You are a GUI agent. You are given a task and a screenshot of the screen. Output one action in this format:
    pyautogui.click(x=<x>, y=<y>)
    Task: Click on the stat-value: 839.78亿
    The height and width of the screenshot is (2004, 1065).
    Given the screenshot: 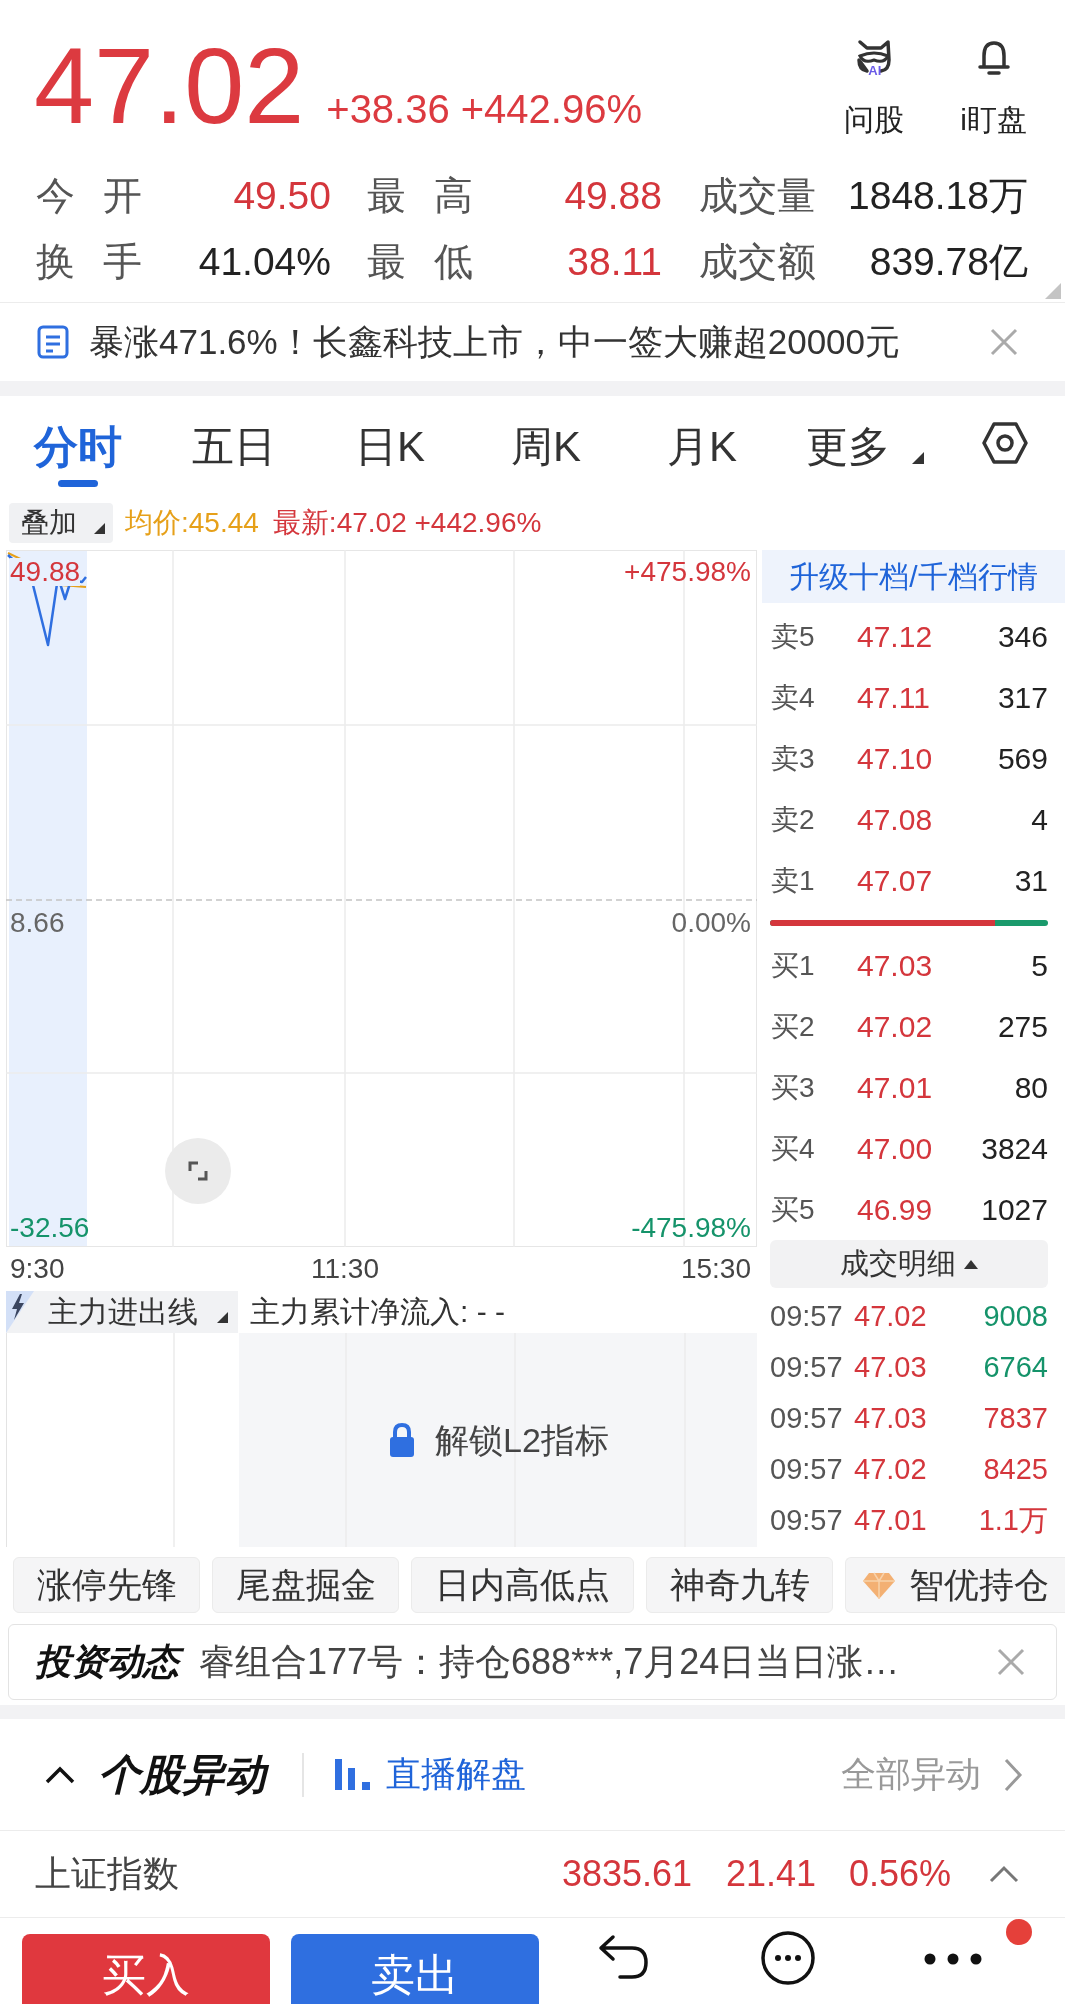 What is the action you would take?
    pyautogui.click(x=948, y=262)
    